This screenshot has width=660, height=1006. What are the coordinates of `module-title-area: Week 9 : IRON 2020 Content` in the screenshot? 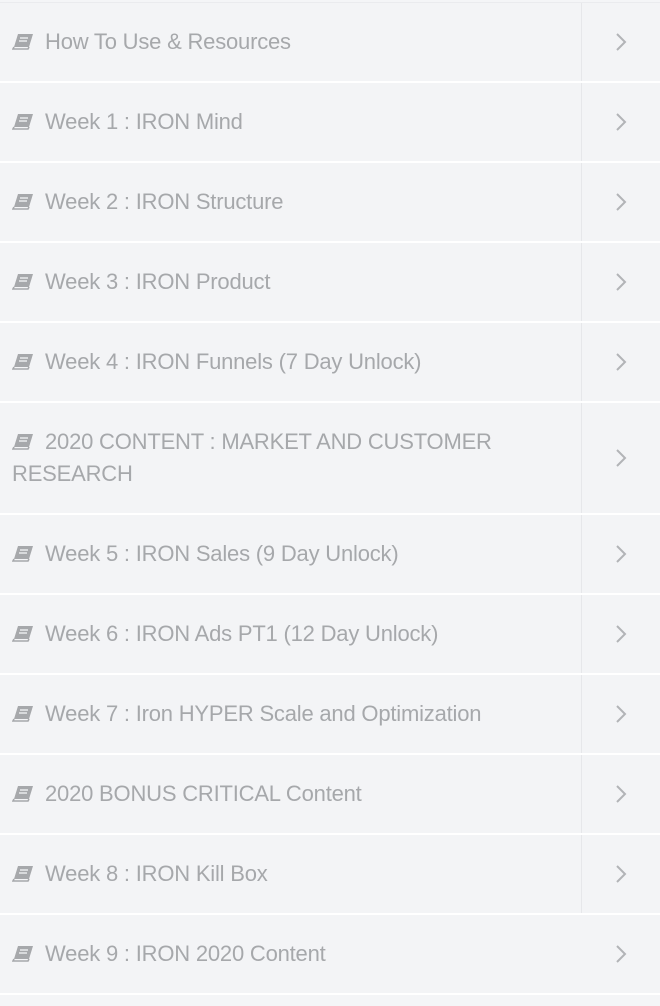 It's located at (291, 954).